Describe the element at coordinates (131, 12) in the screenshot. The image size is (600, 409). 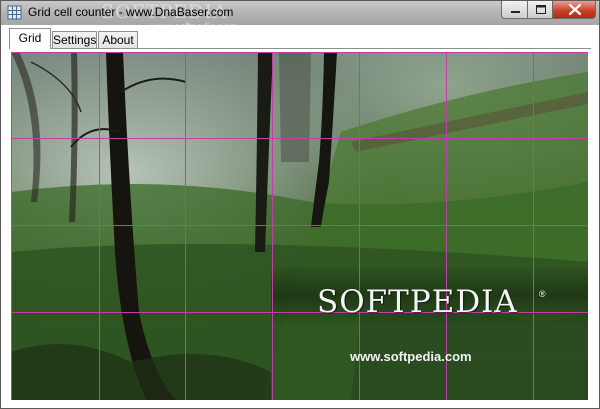
I see `window-title: Grid cell counter - www.DnaBaser.com` at that location.